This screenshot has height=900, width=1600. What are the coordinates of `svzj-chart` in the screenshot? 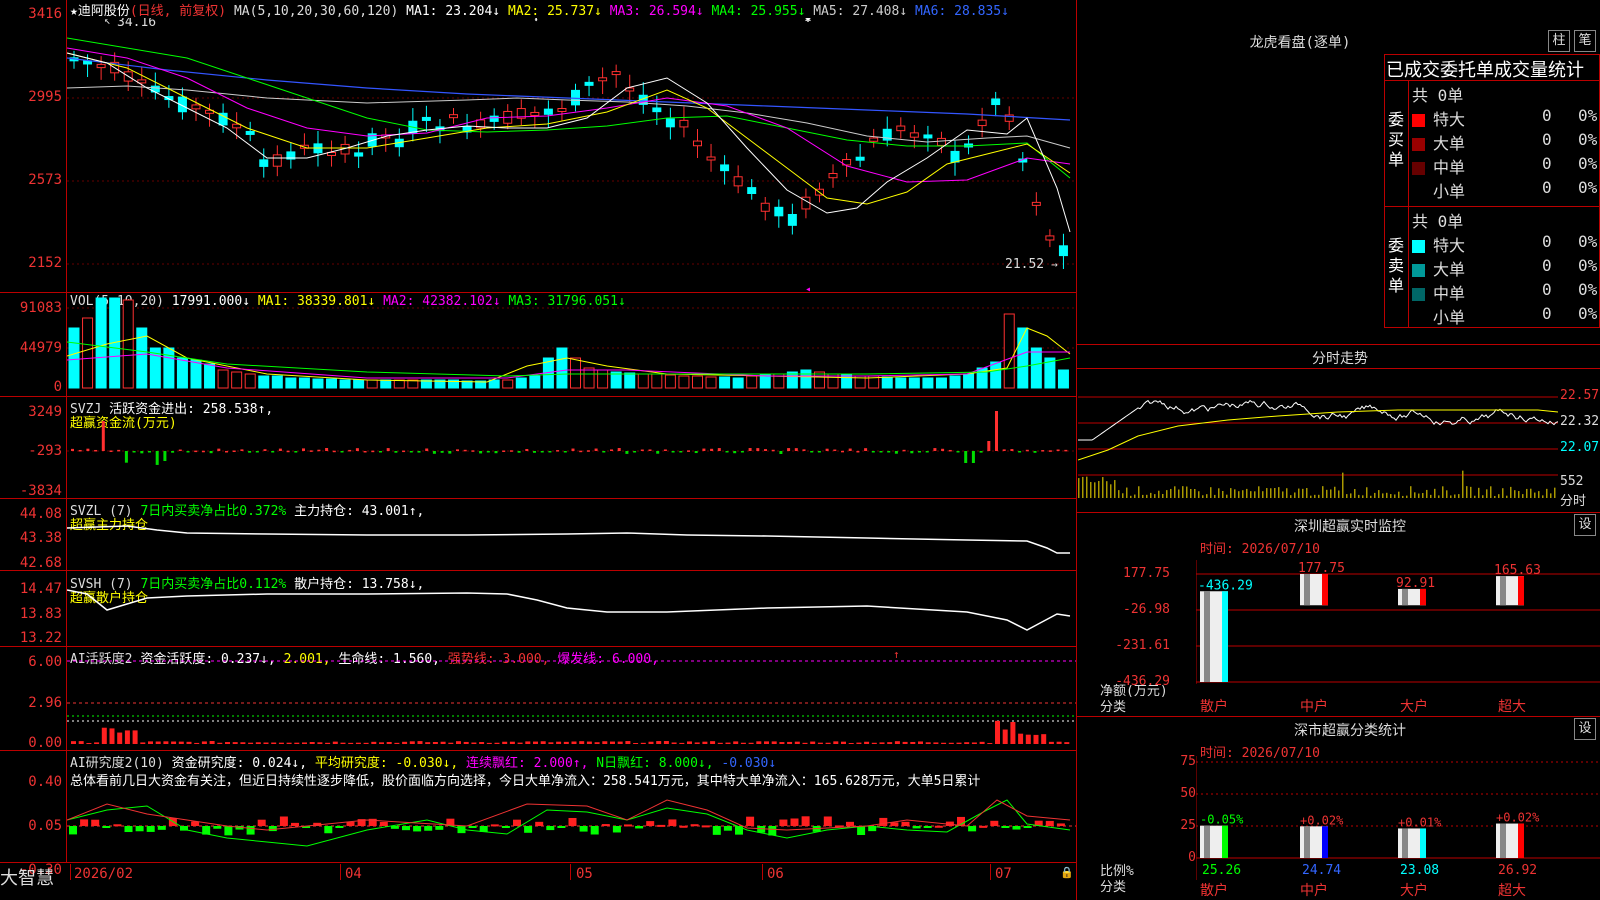 It's located at (571, 449).